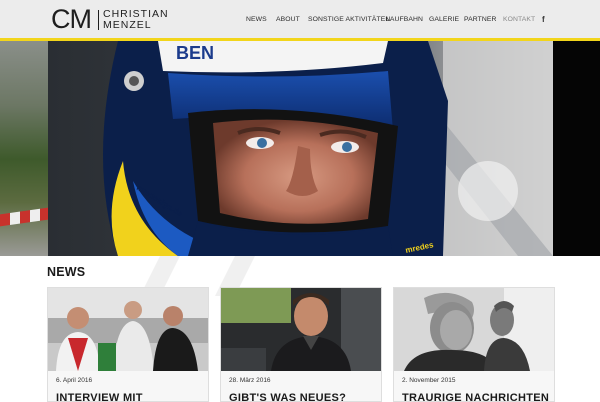 The width and height of the screenshot is (600, 402). What do you see at coordinates (256, 19) in the screenshot?
I see `nav-item-news: NEWS` at bounding box center [256, 19].